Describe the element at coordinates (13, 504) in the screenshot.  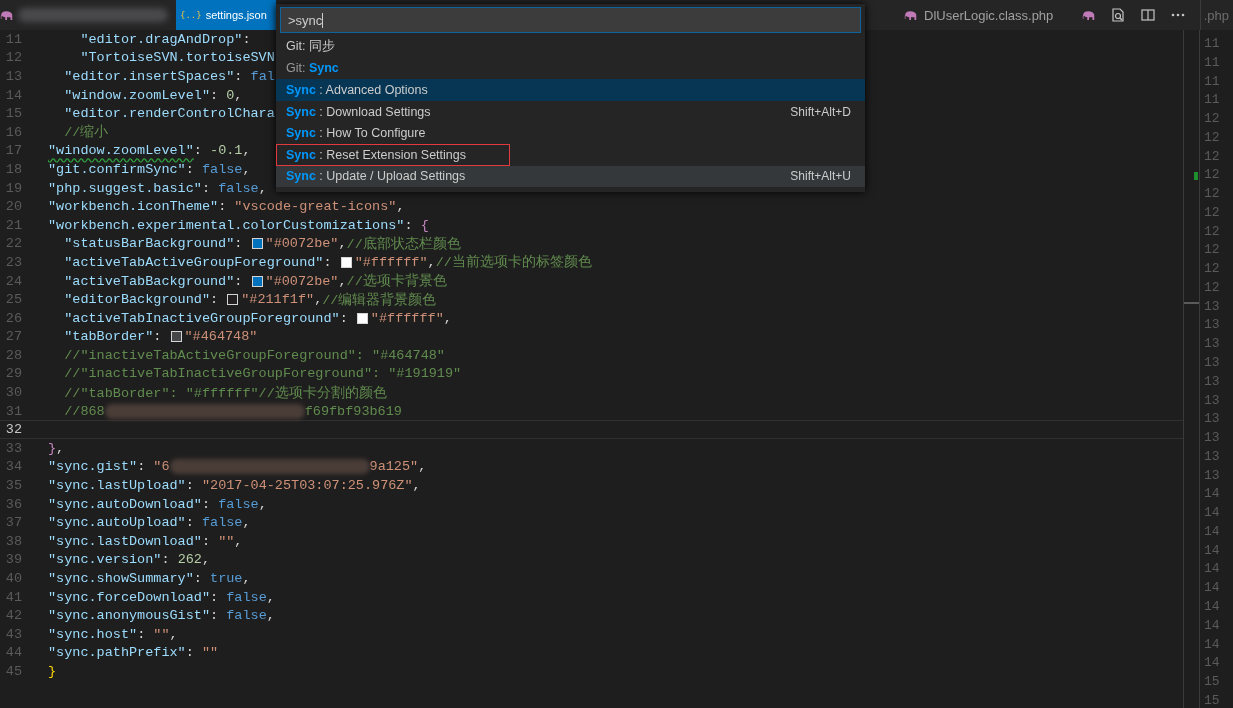
I see `line-number: 36` at that location.